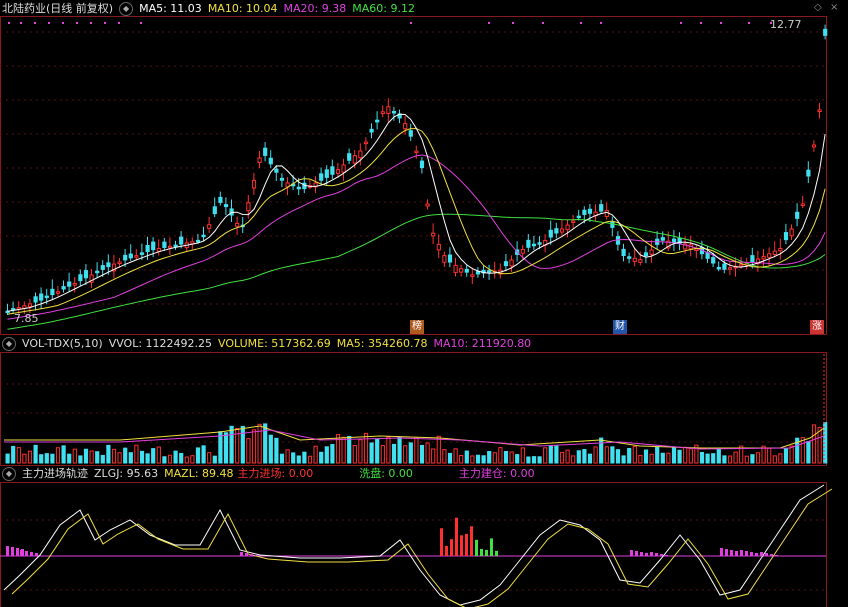  Describe the element at coordinates (417, 327) in the screenshot. I see `event-tag-list: 榜` at that location.